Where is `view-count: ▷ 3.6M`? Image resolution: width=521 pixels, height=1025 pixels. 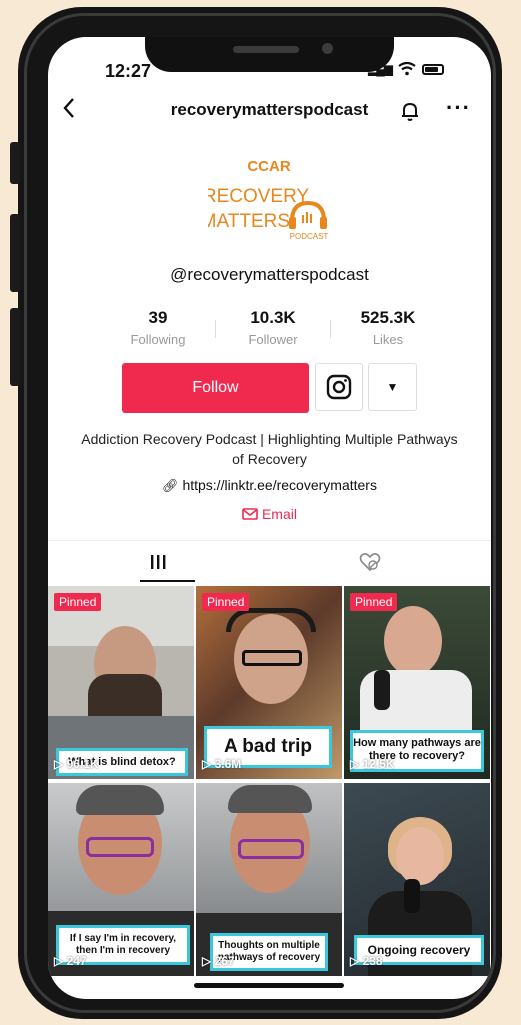 view-count: ▷ 3.6M is located at coordinates (222, 764).